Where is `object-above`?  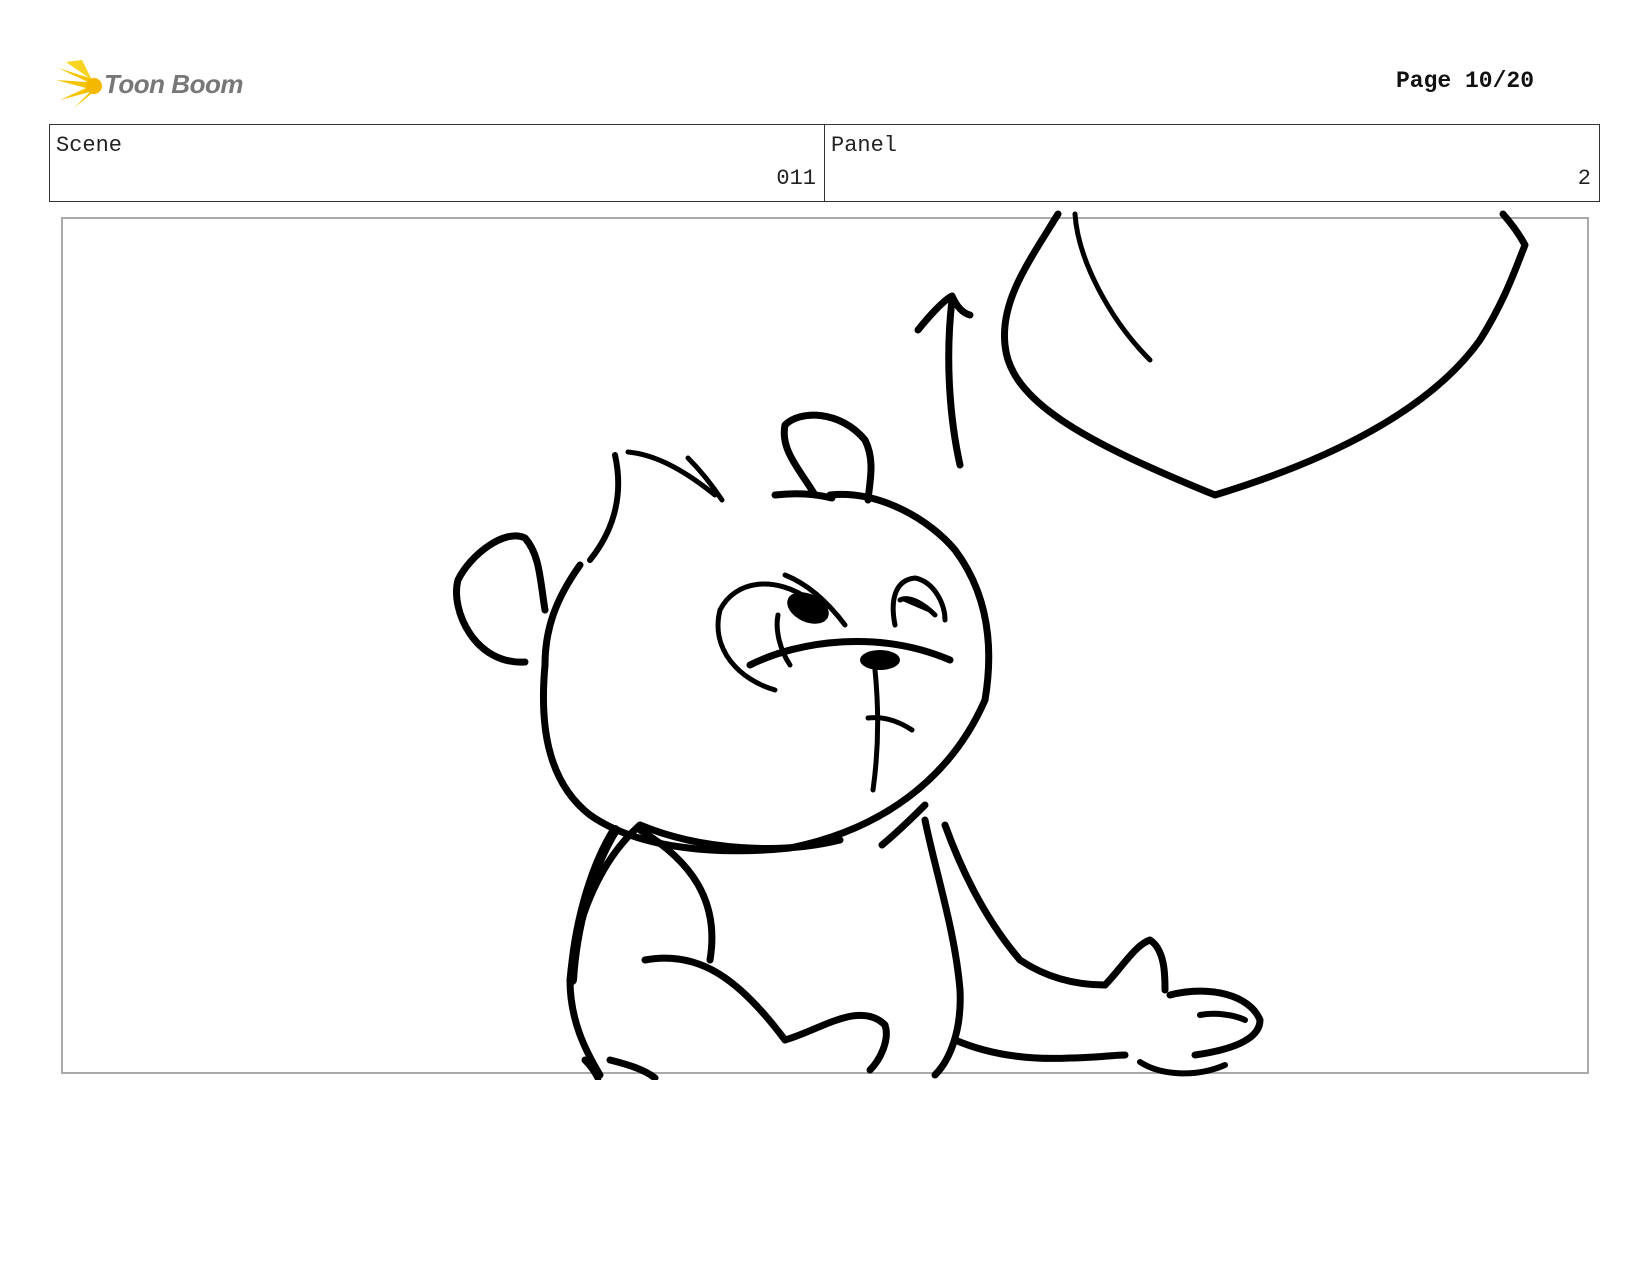 object-above is located at coordinates (1264, 354).